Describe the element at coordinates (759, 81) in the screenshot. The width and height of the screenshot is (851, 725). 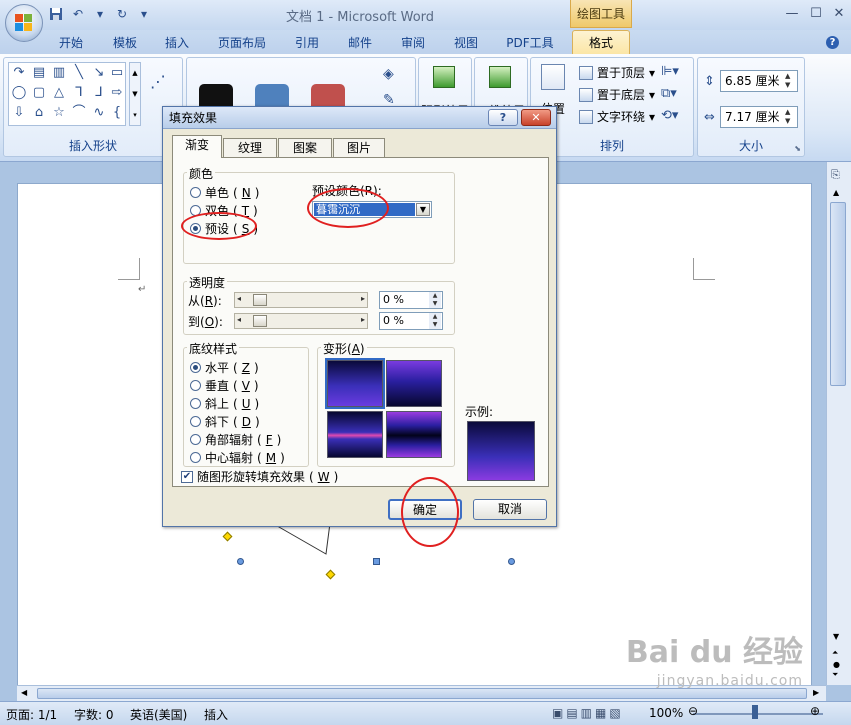
I see `height-field: 6.85 厘米 ▲ ▼` at that location.